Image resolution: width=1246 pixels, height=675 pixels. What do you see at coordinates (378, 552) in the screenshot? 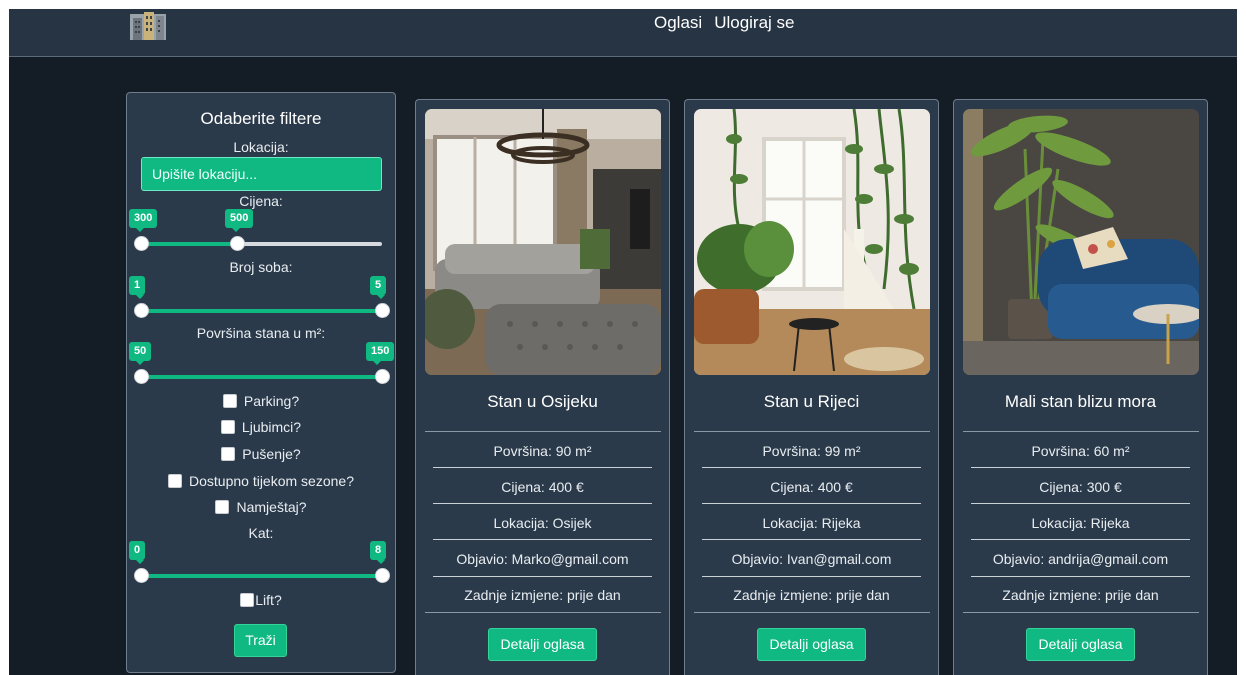
I see `floor-max-value: 8` at bounding box center [378, 552].